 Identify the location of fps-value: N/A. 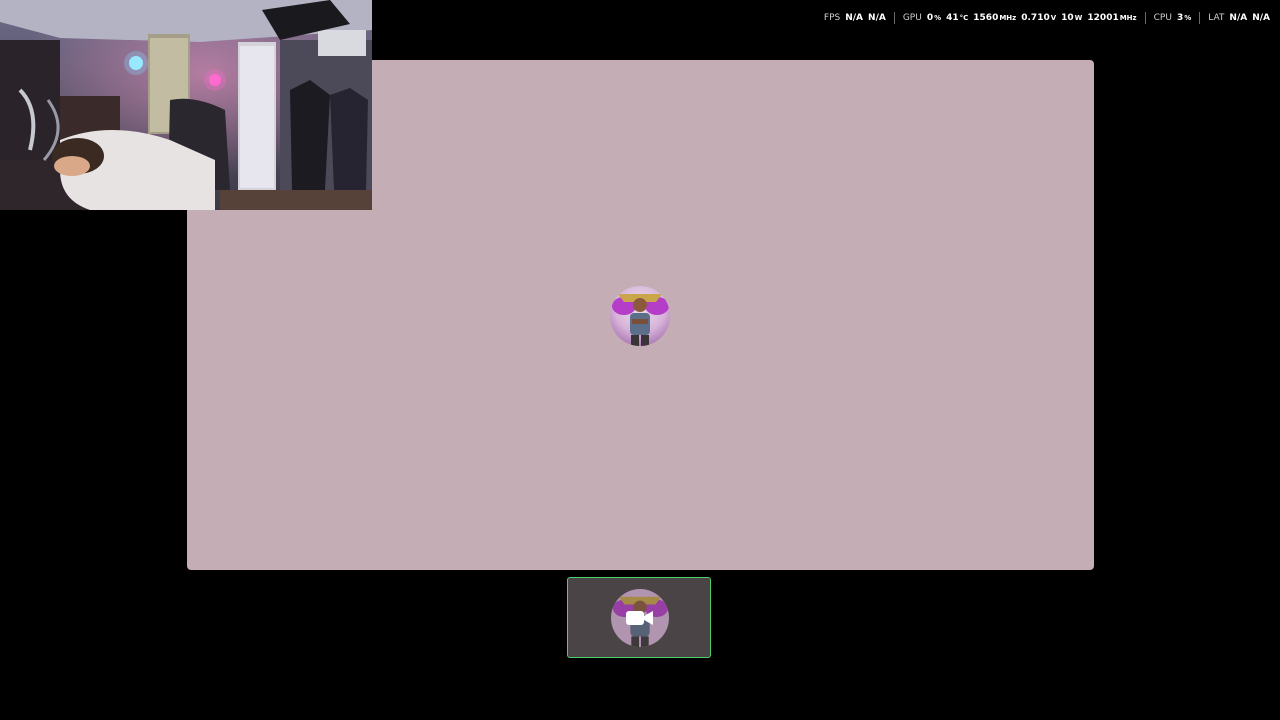
(854, 18).